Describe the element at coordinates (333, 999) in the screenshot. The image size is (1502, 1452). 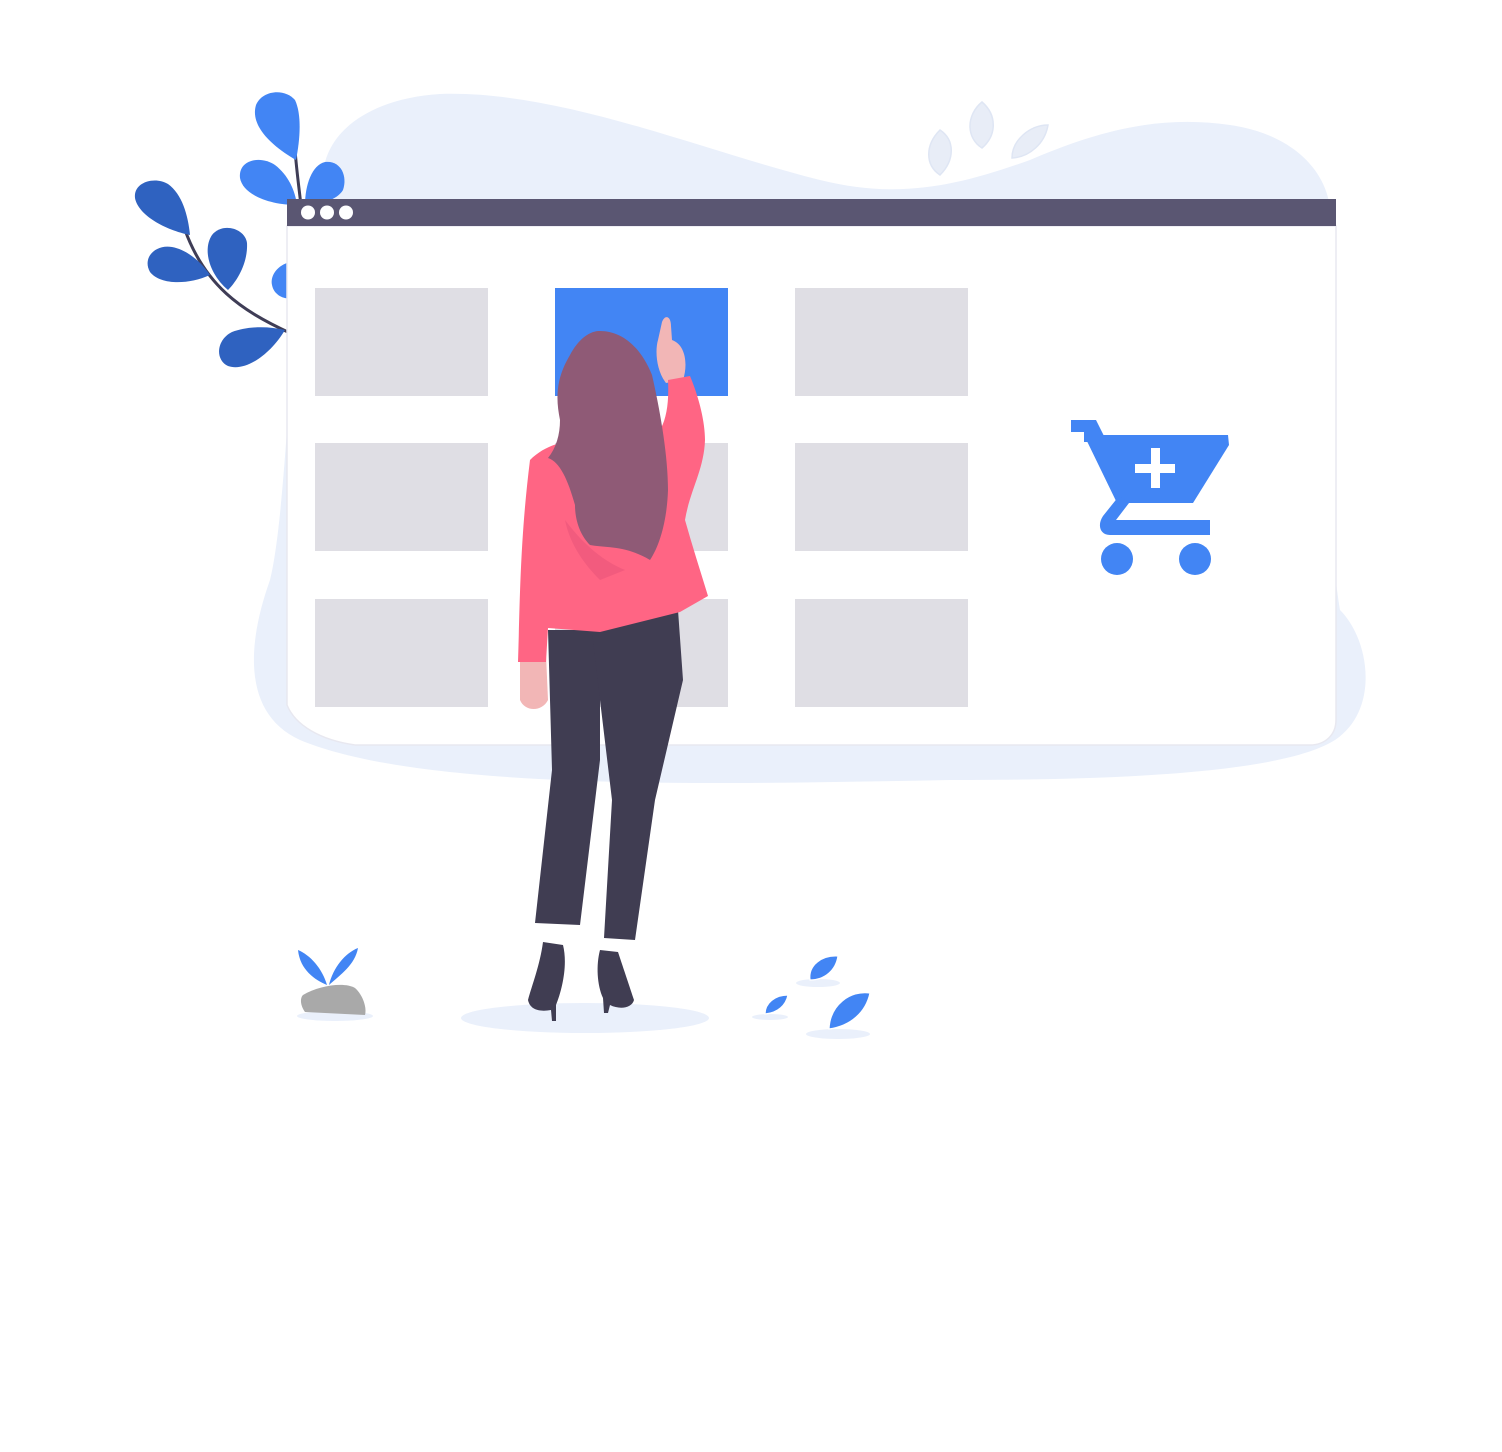
I see `rock` at that location.